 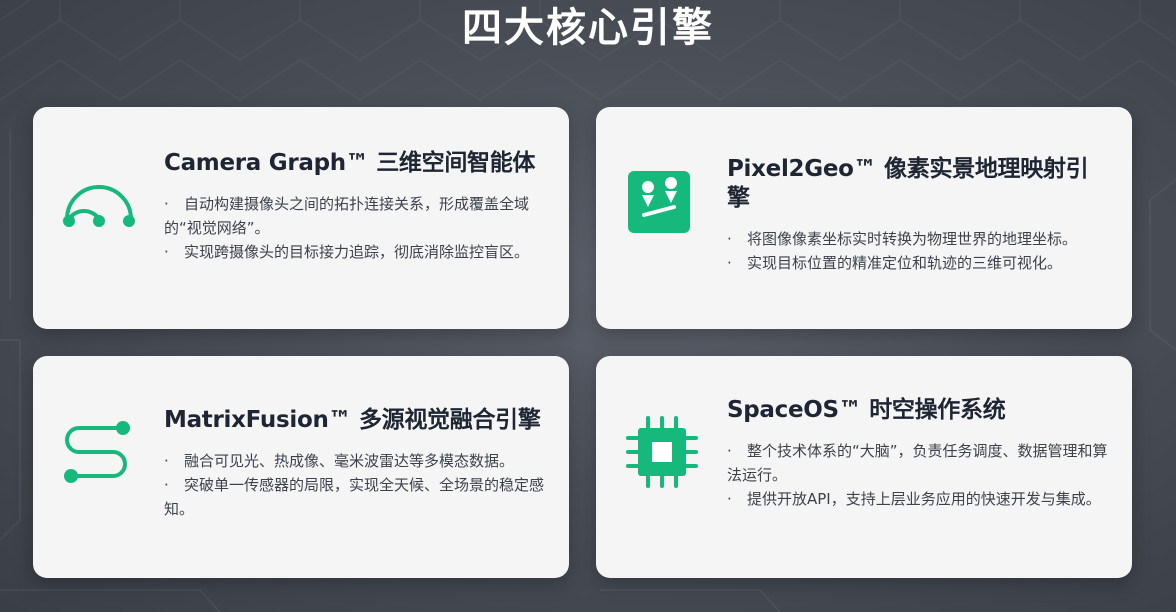 What do you see at coordinates (914, 499) in the screenshot?
I see `card-bullet: · 提供开放API，支持上层业务应用的快速开发与集成。` at bounding box center [914, 499].